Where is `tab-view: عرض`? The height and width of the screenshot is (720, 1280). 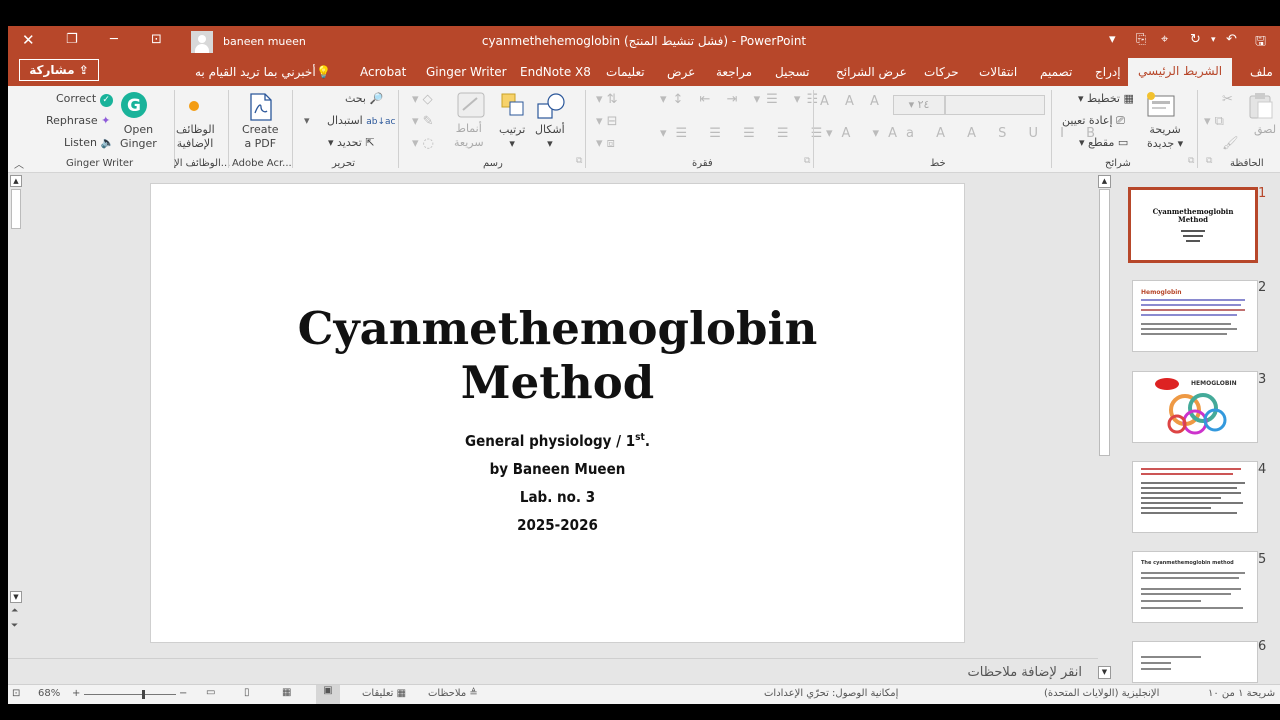
tab-view: عرض is located at coordinates (681, 72).